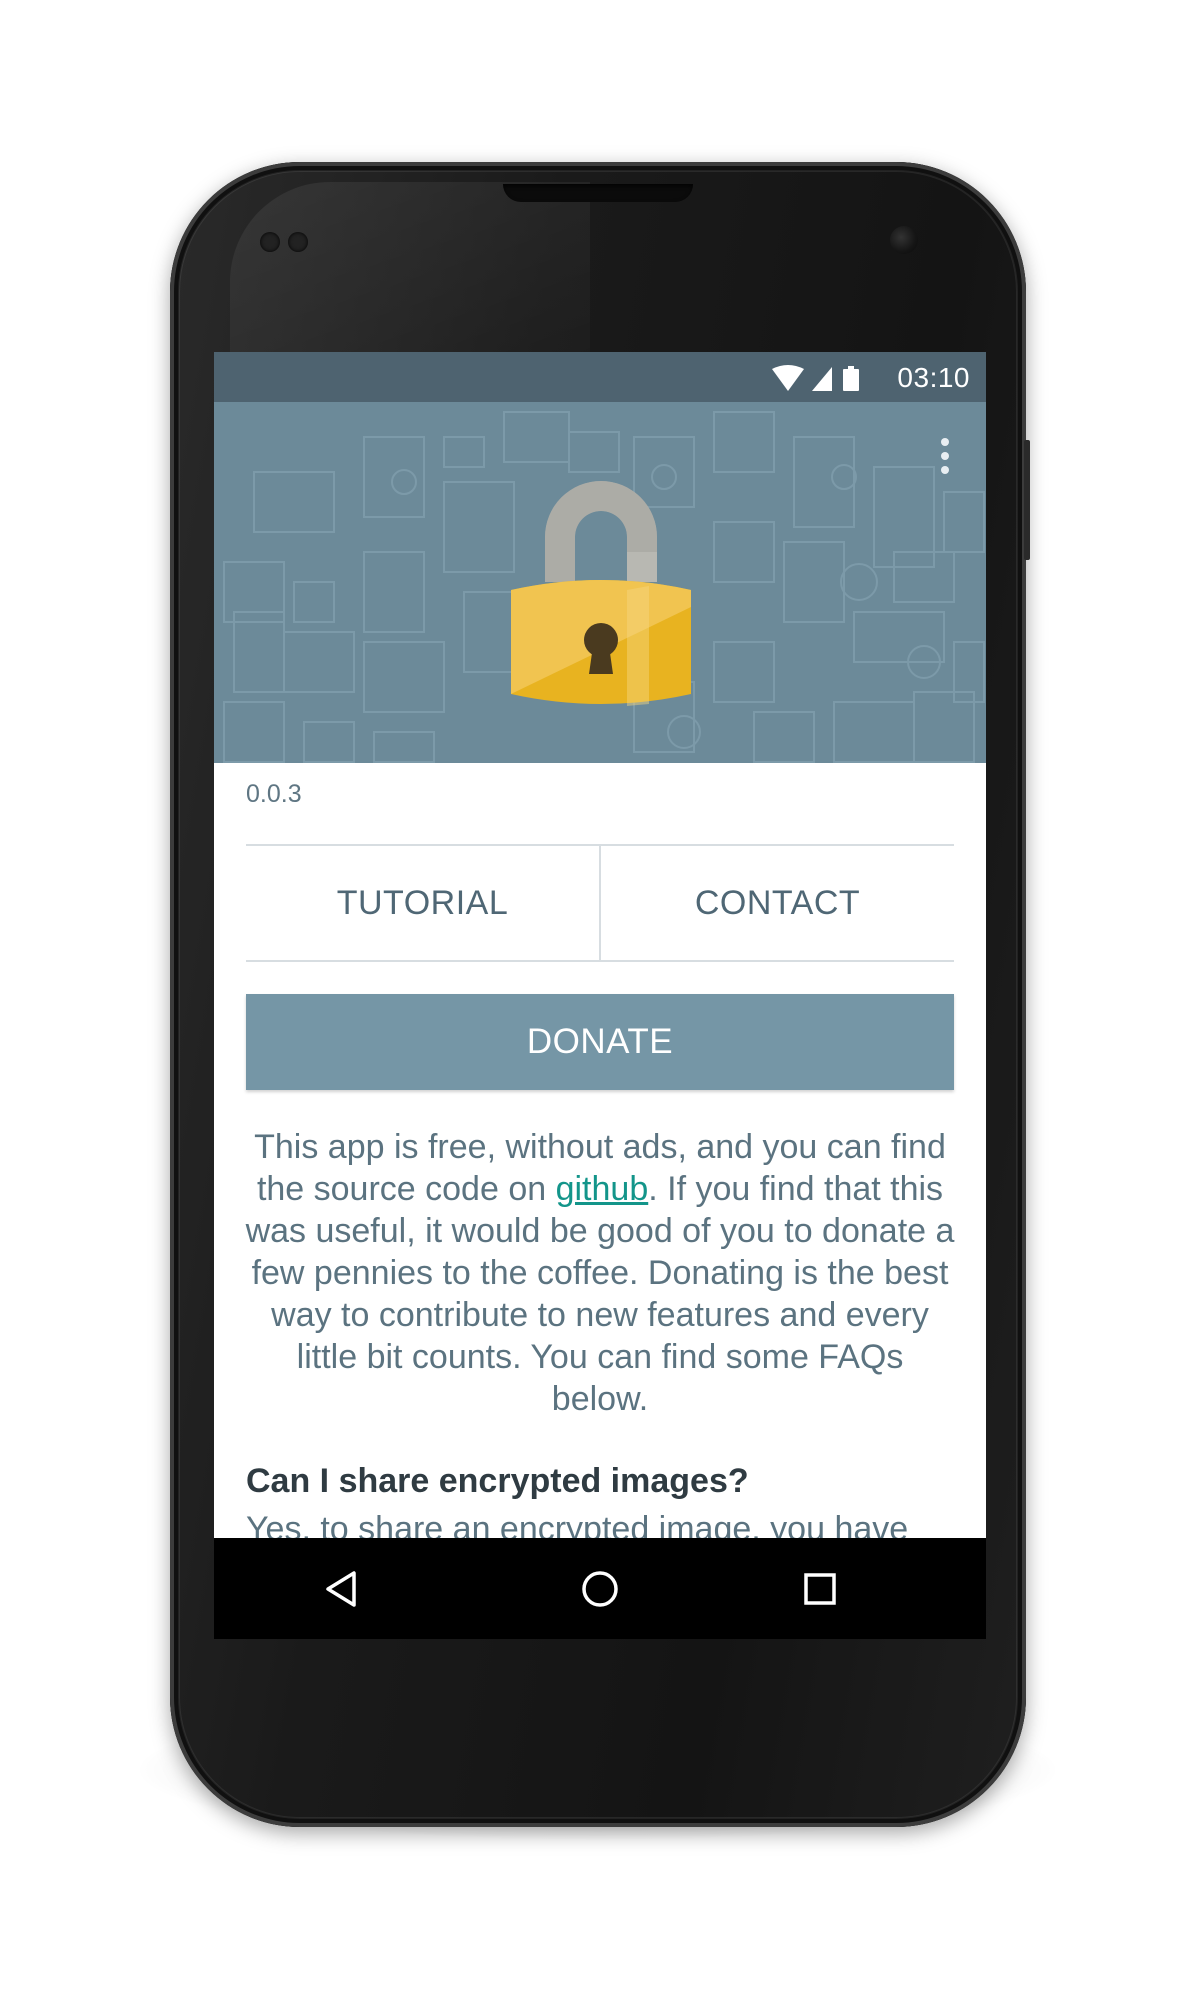 This screenshot has height=1994, width=1195. Describe the element at coordinates (602, 1189) in the screenshot. I see `github-link: github` at that location.